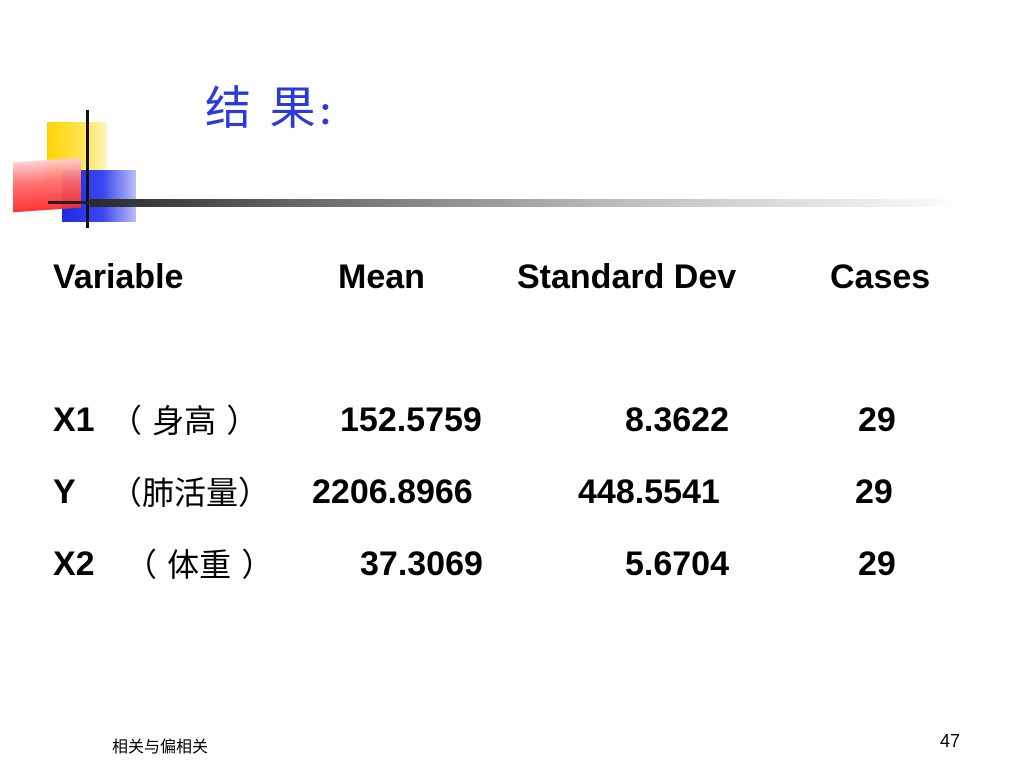  I want to click on row-3-mean: 37.3069, so click(421, 564).